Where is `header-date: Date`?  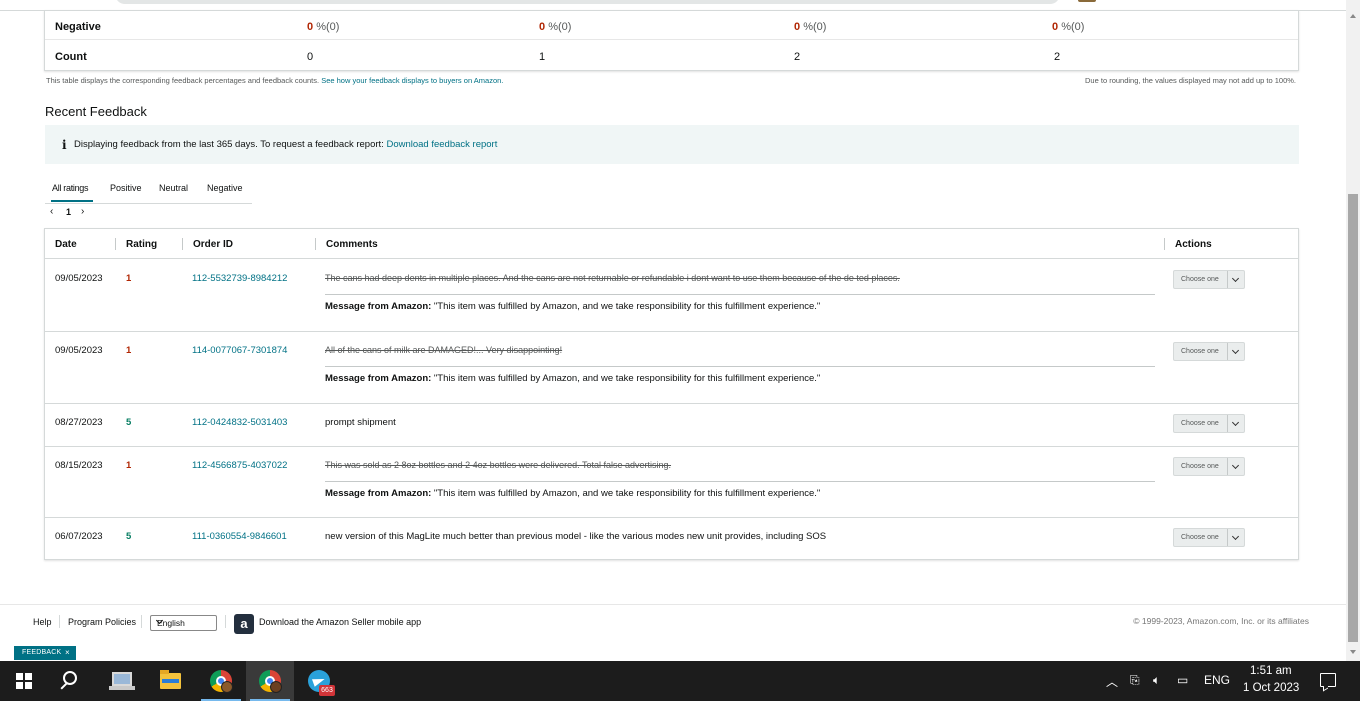 header-date: Date is located at coordinates (66, 244).